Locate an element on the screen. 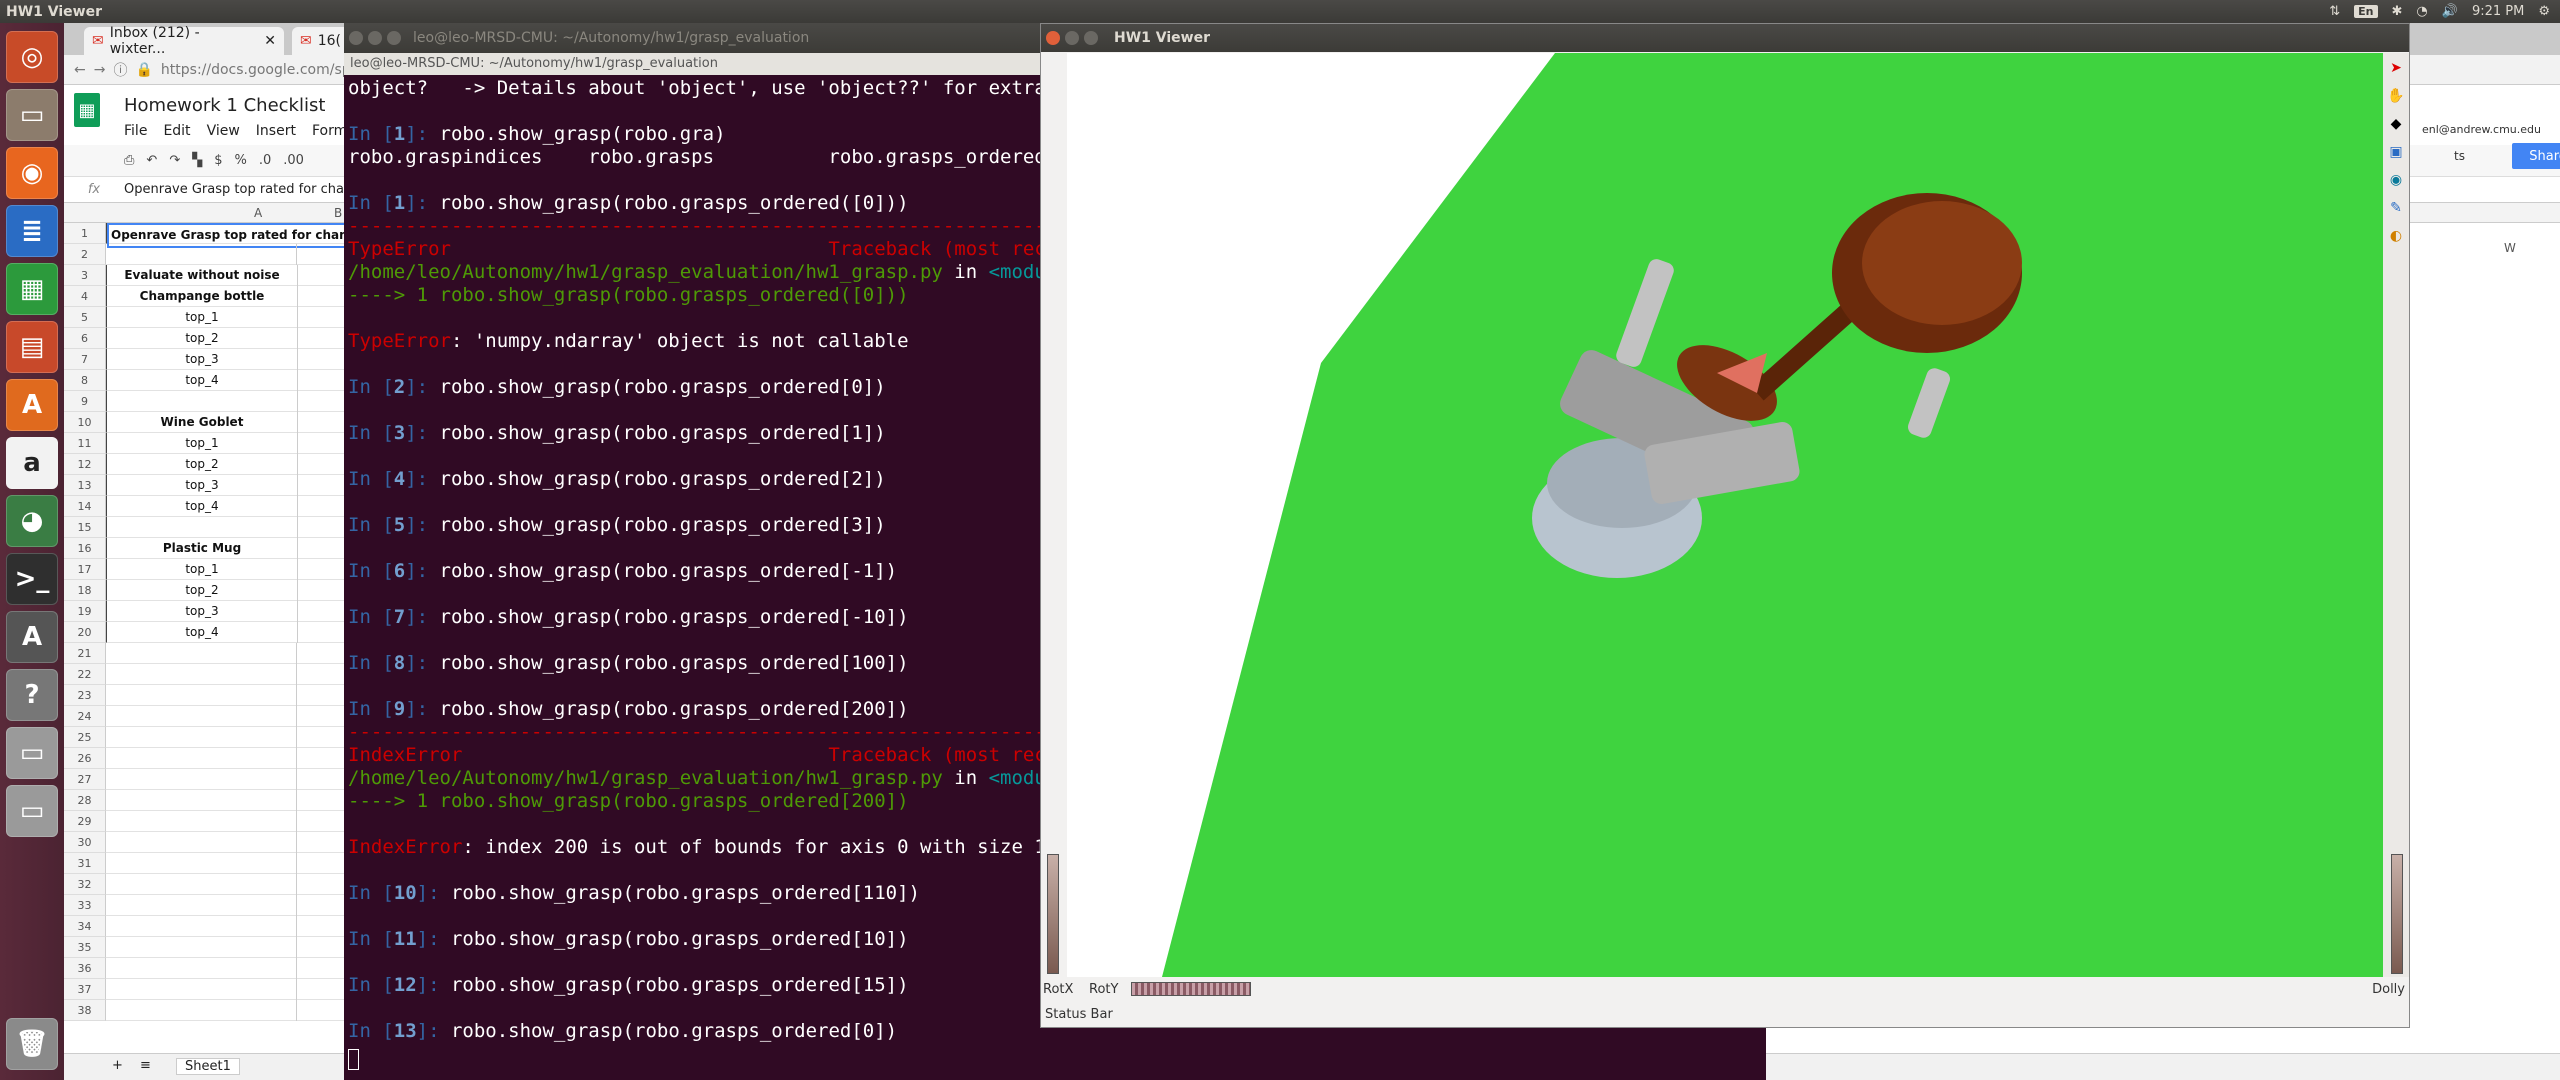 This screenshot has height=1080, width=2560. writer-icon: ≣ is located at coordinates (32, 231).